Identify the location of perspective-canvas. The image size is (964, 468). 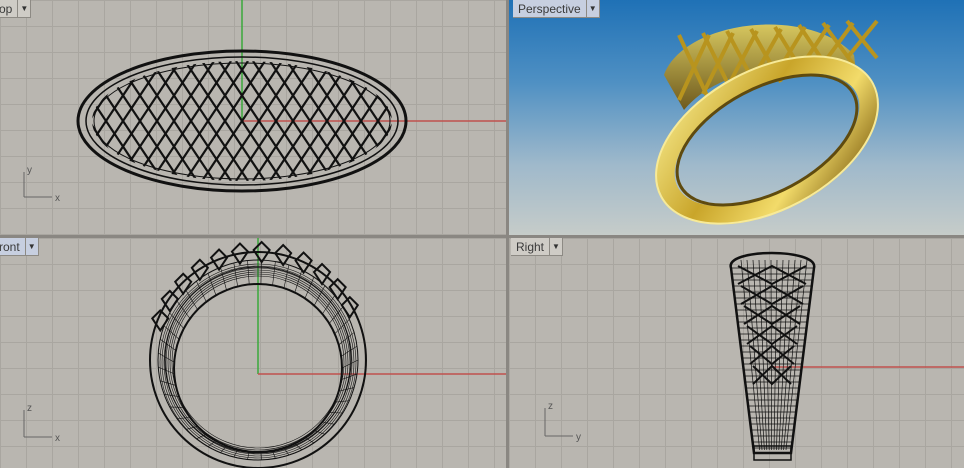
(767, 122).